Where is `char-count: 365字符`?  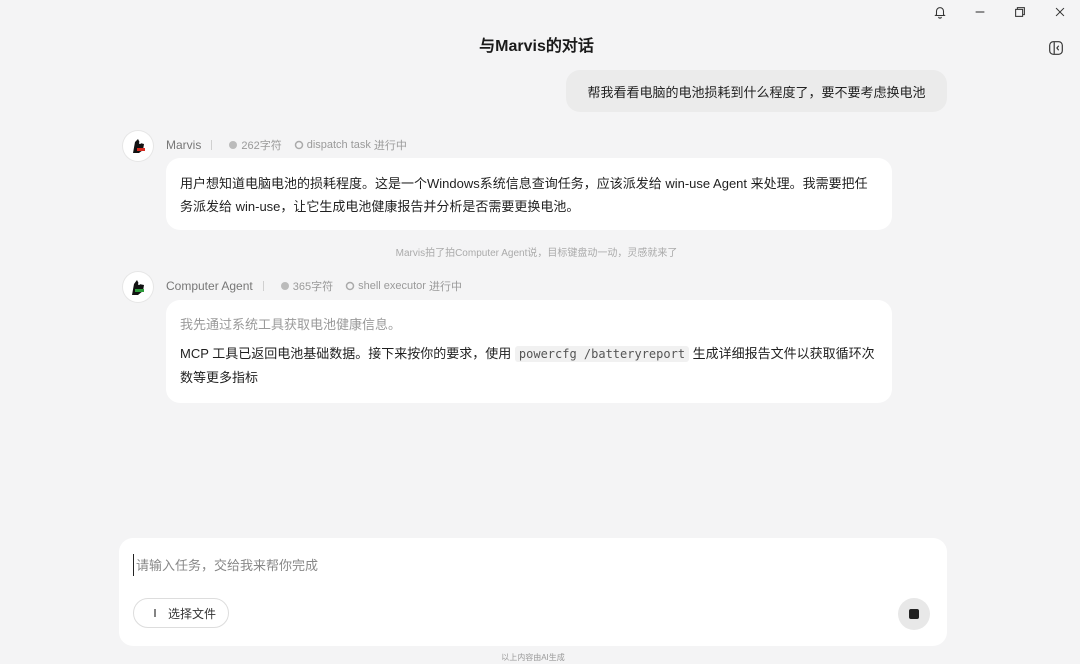
char-count: 365字符 is located at coordinates (306, 286).